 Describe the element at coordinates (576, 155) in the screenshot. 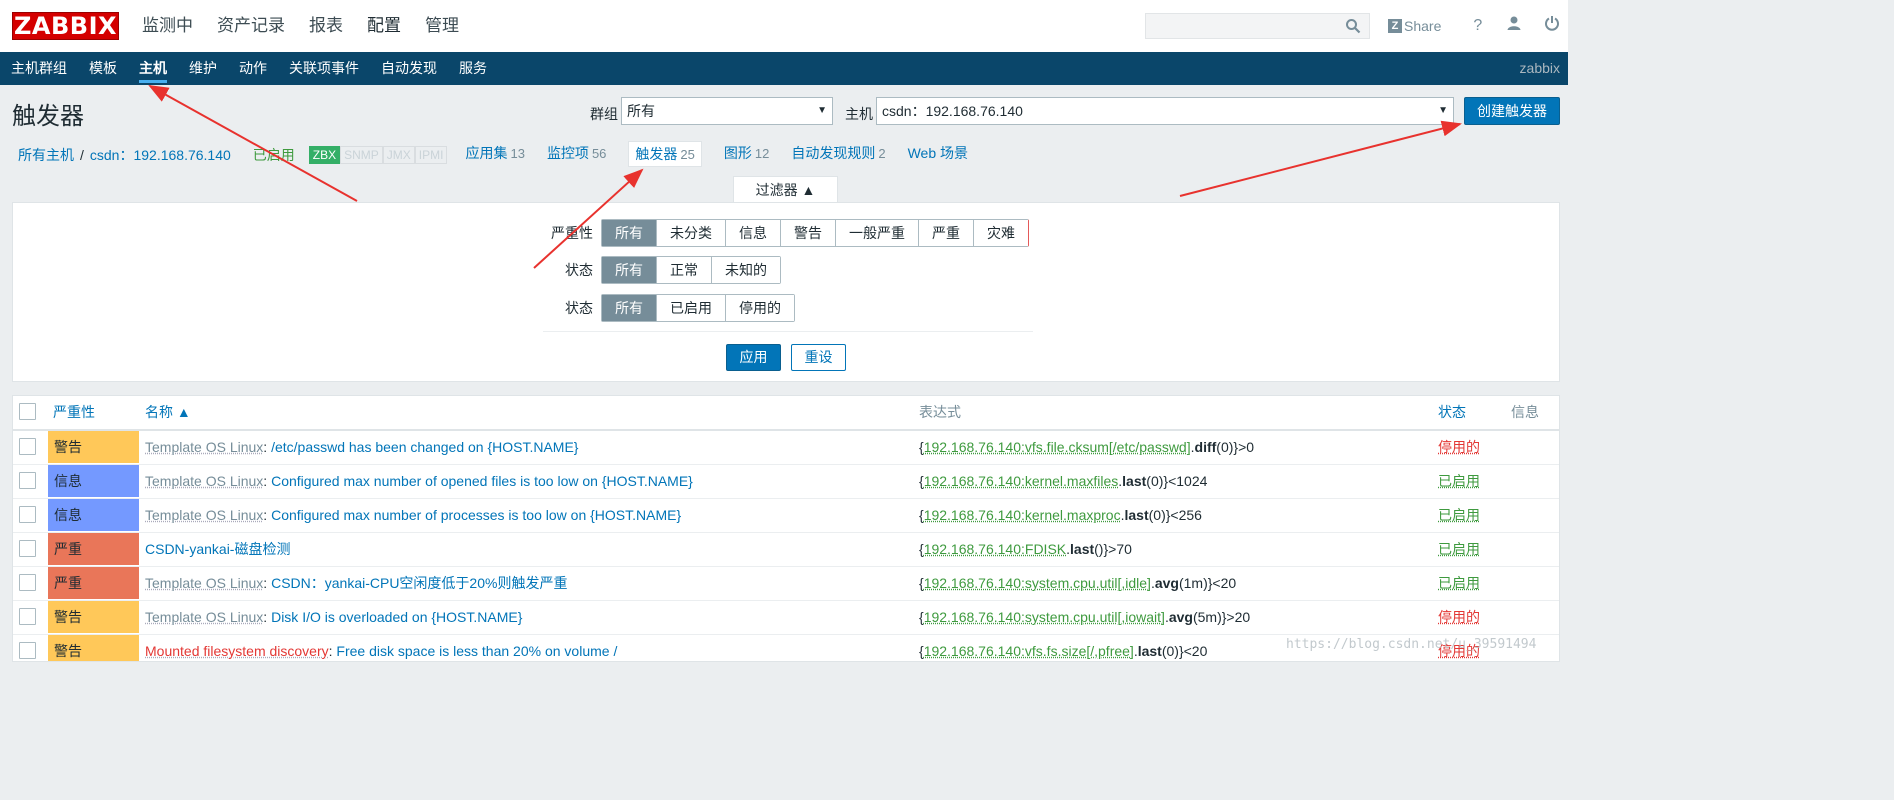

I see `tab-items: 监控项 56` at that location.